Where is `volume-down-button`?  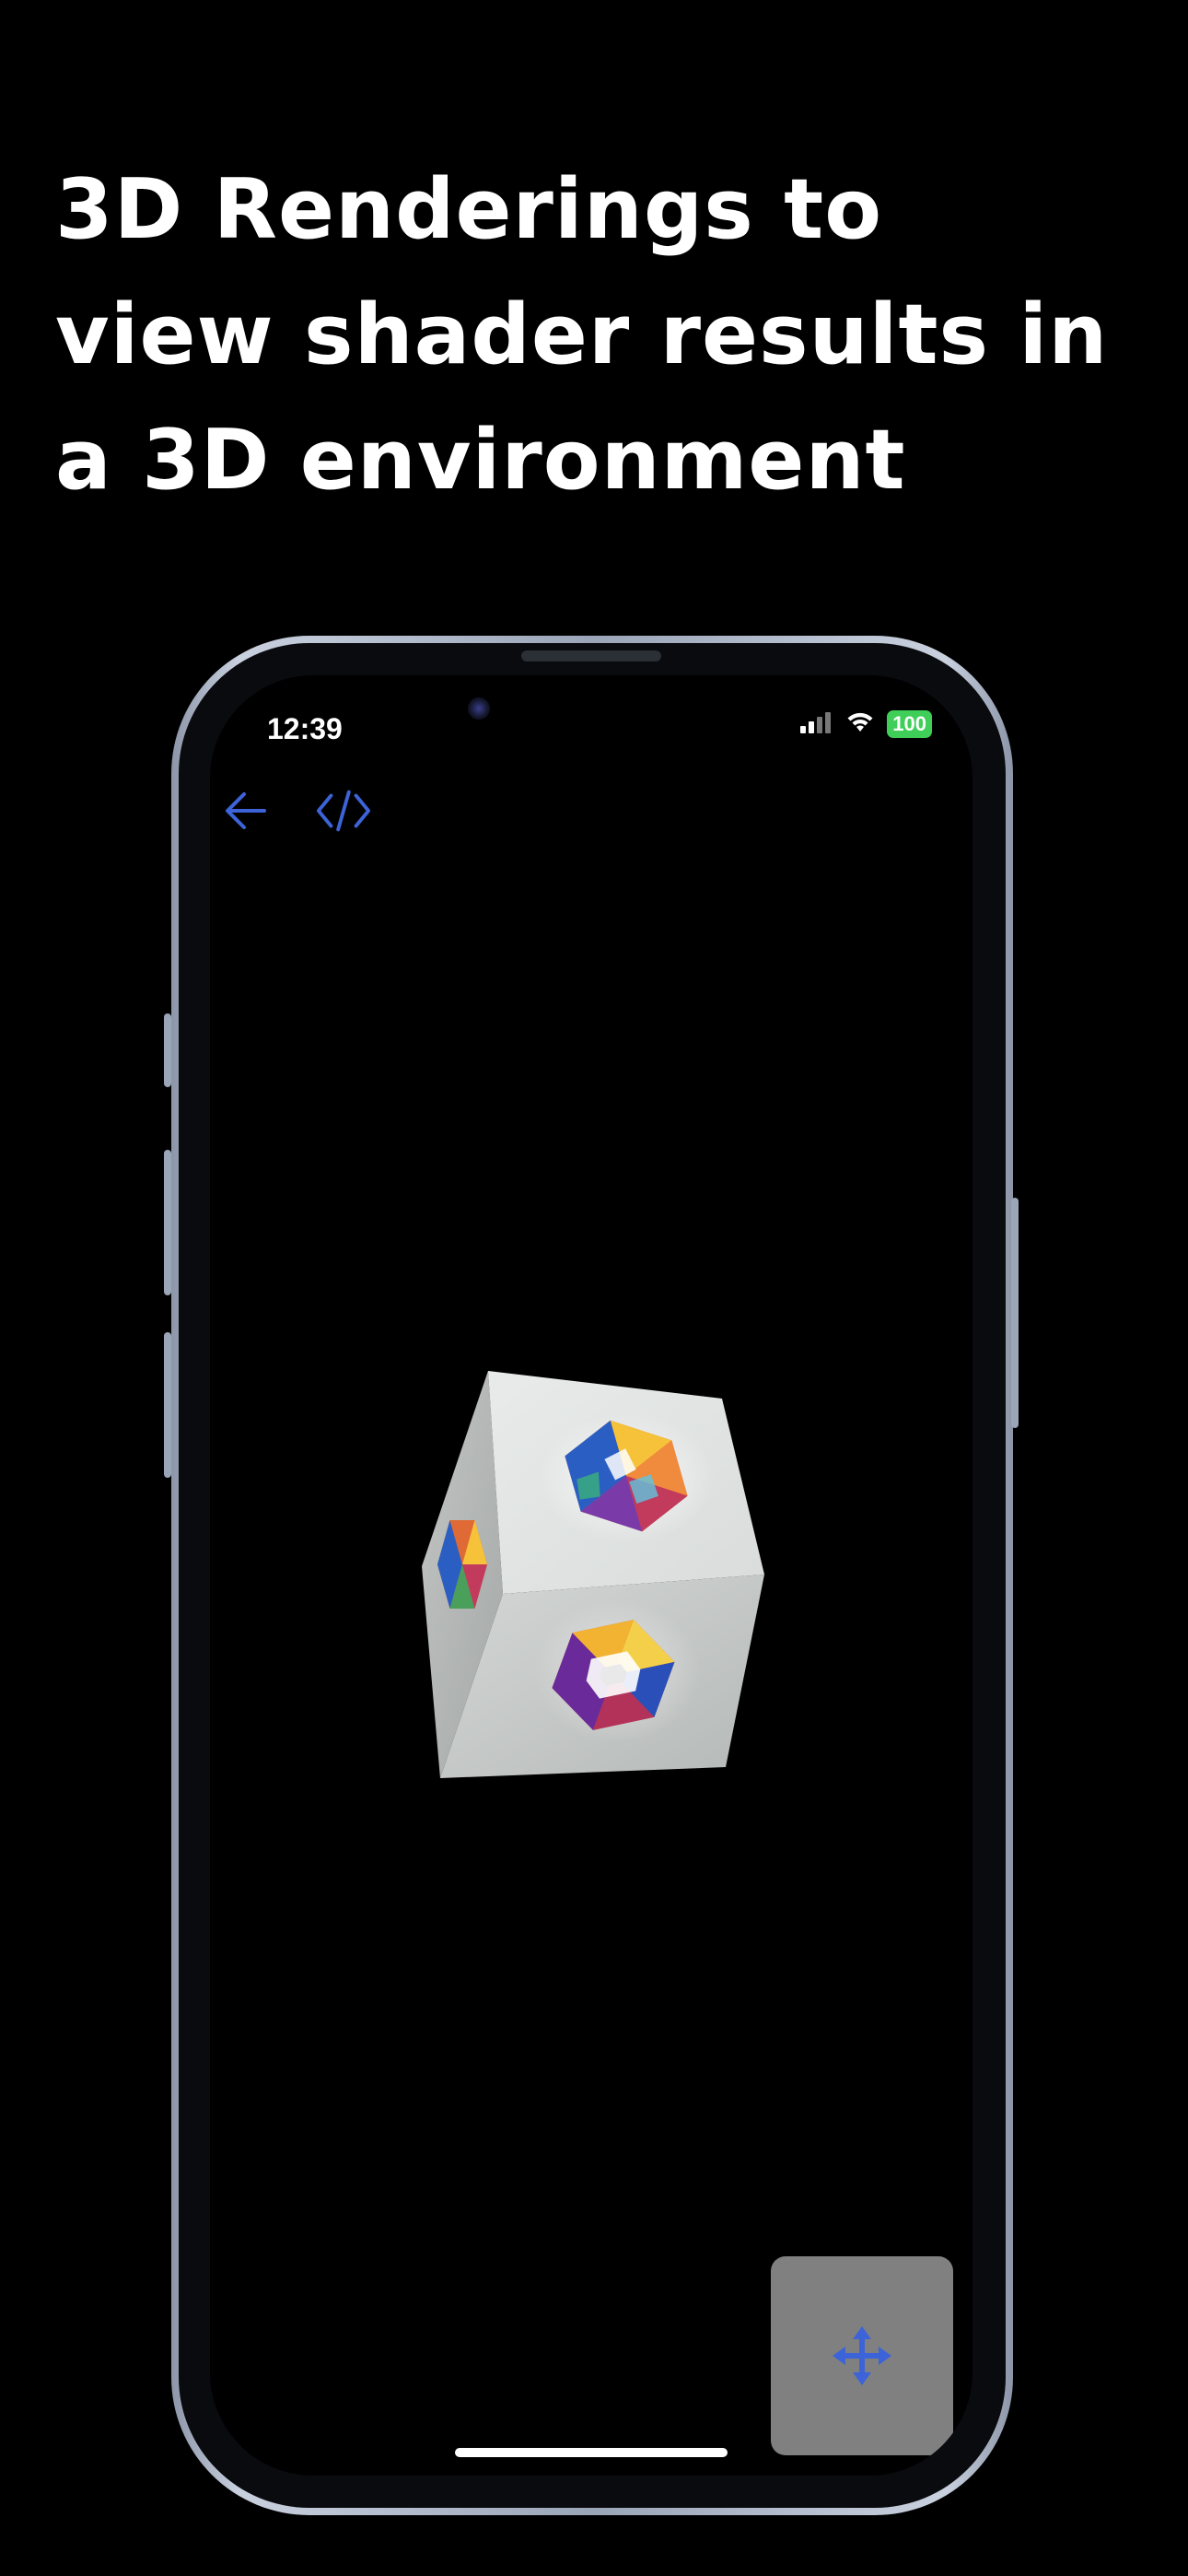
volume-down-button is located at coordinates (167, 1405).